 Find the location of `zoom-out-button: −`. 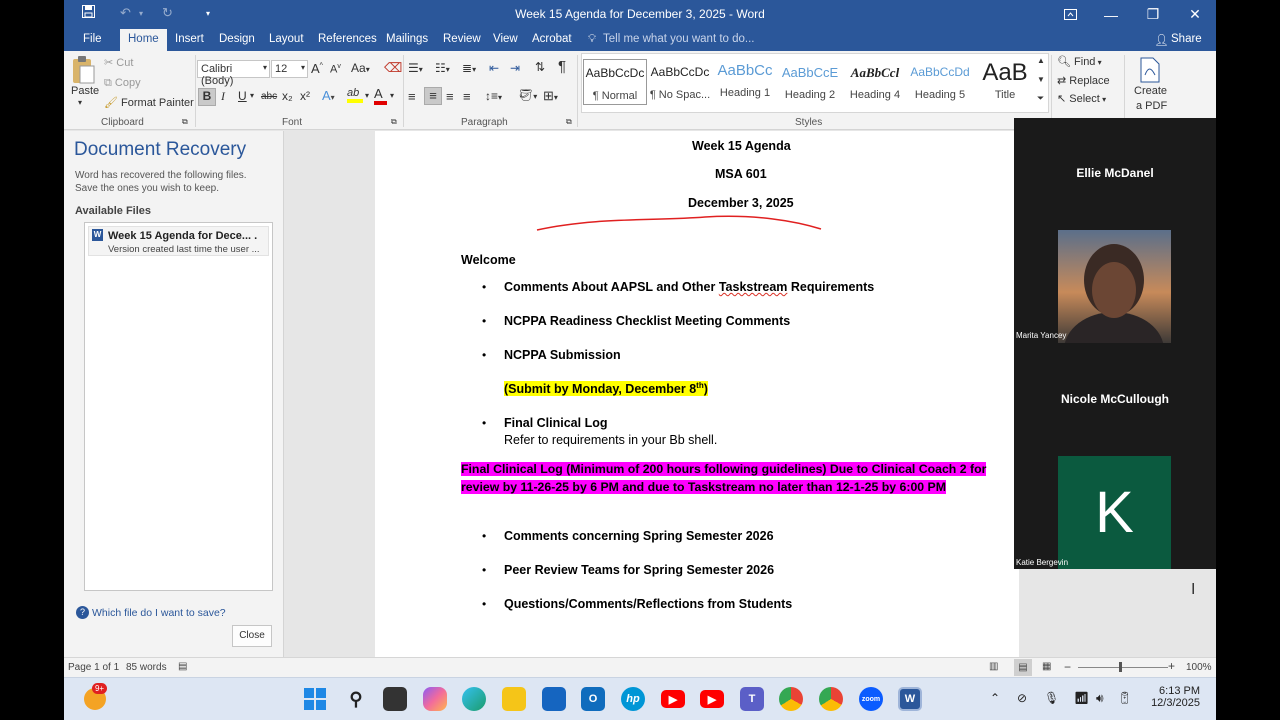

zoom-out-button: − is located at coordinates (1067, 667).